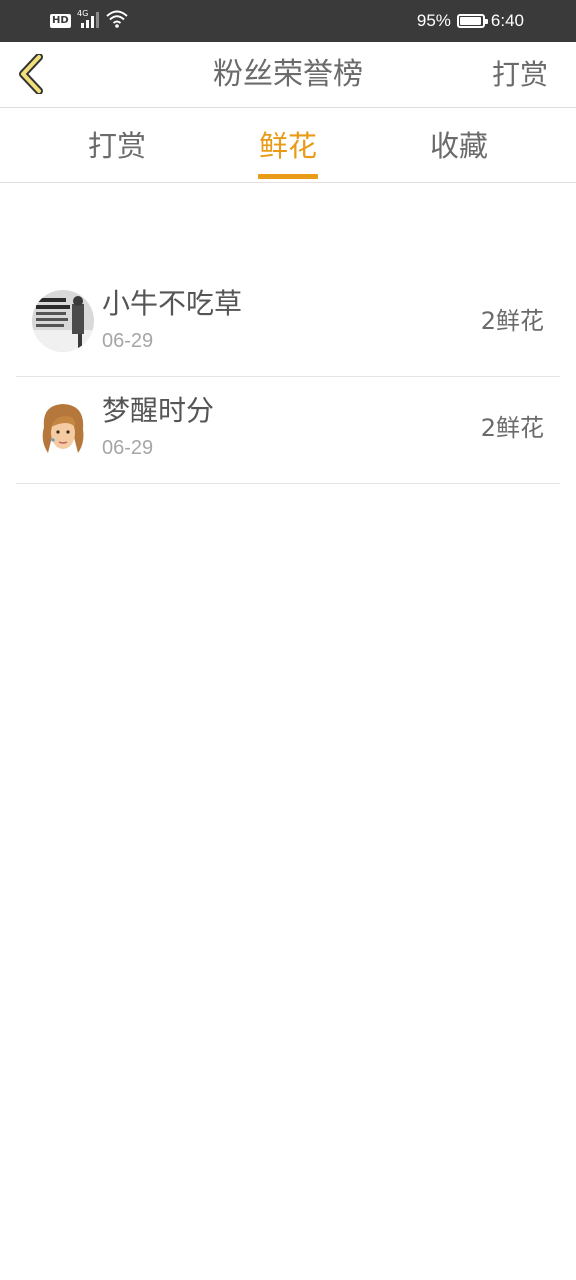 The height and width of the screenshot is (1280, 576). I want to click on app-header: 粉丝荣誉榜 打赏, so click(288, 75).